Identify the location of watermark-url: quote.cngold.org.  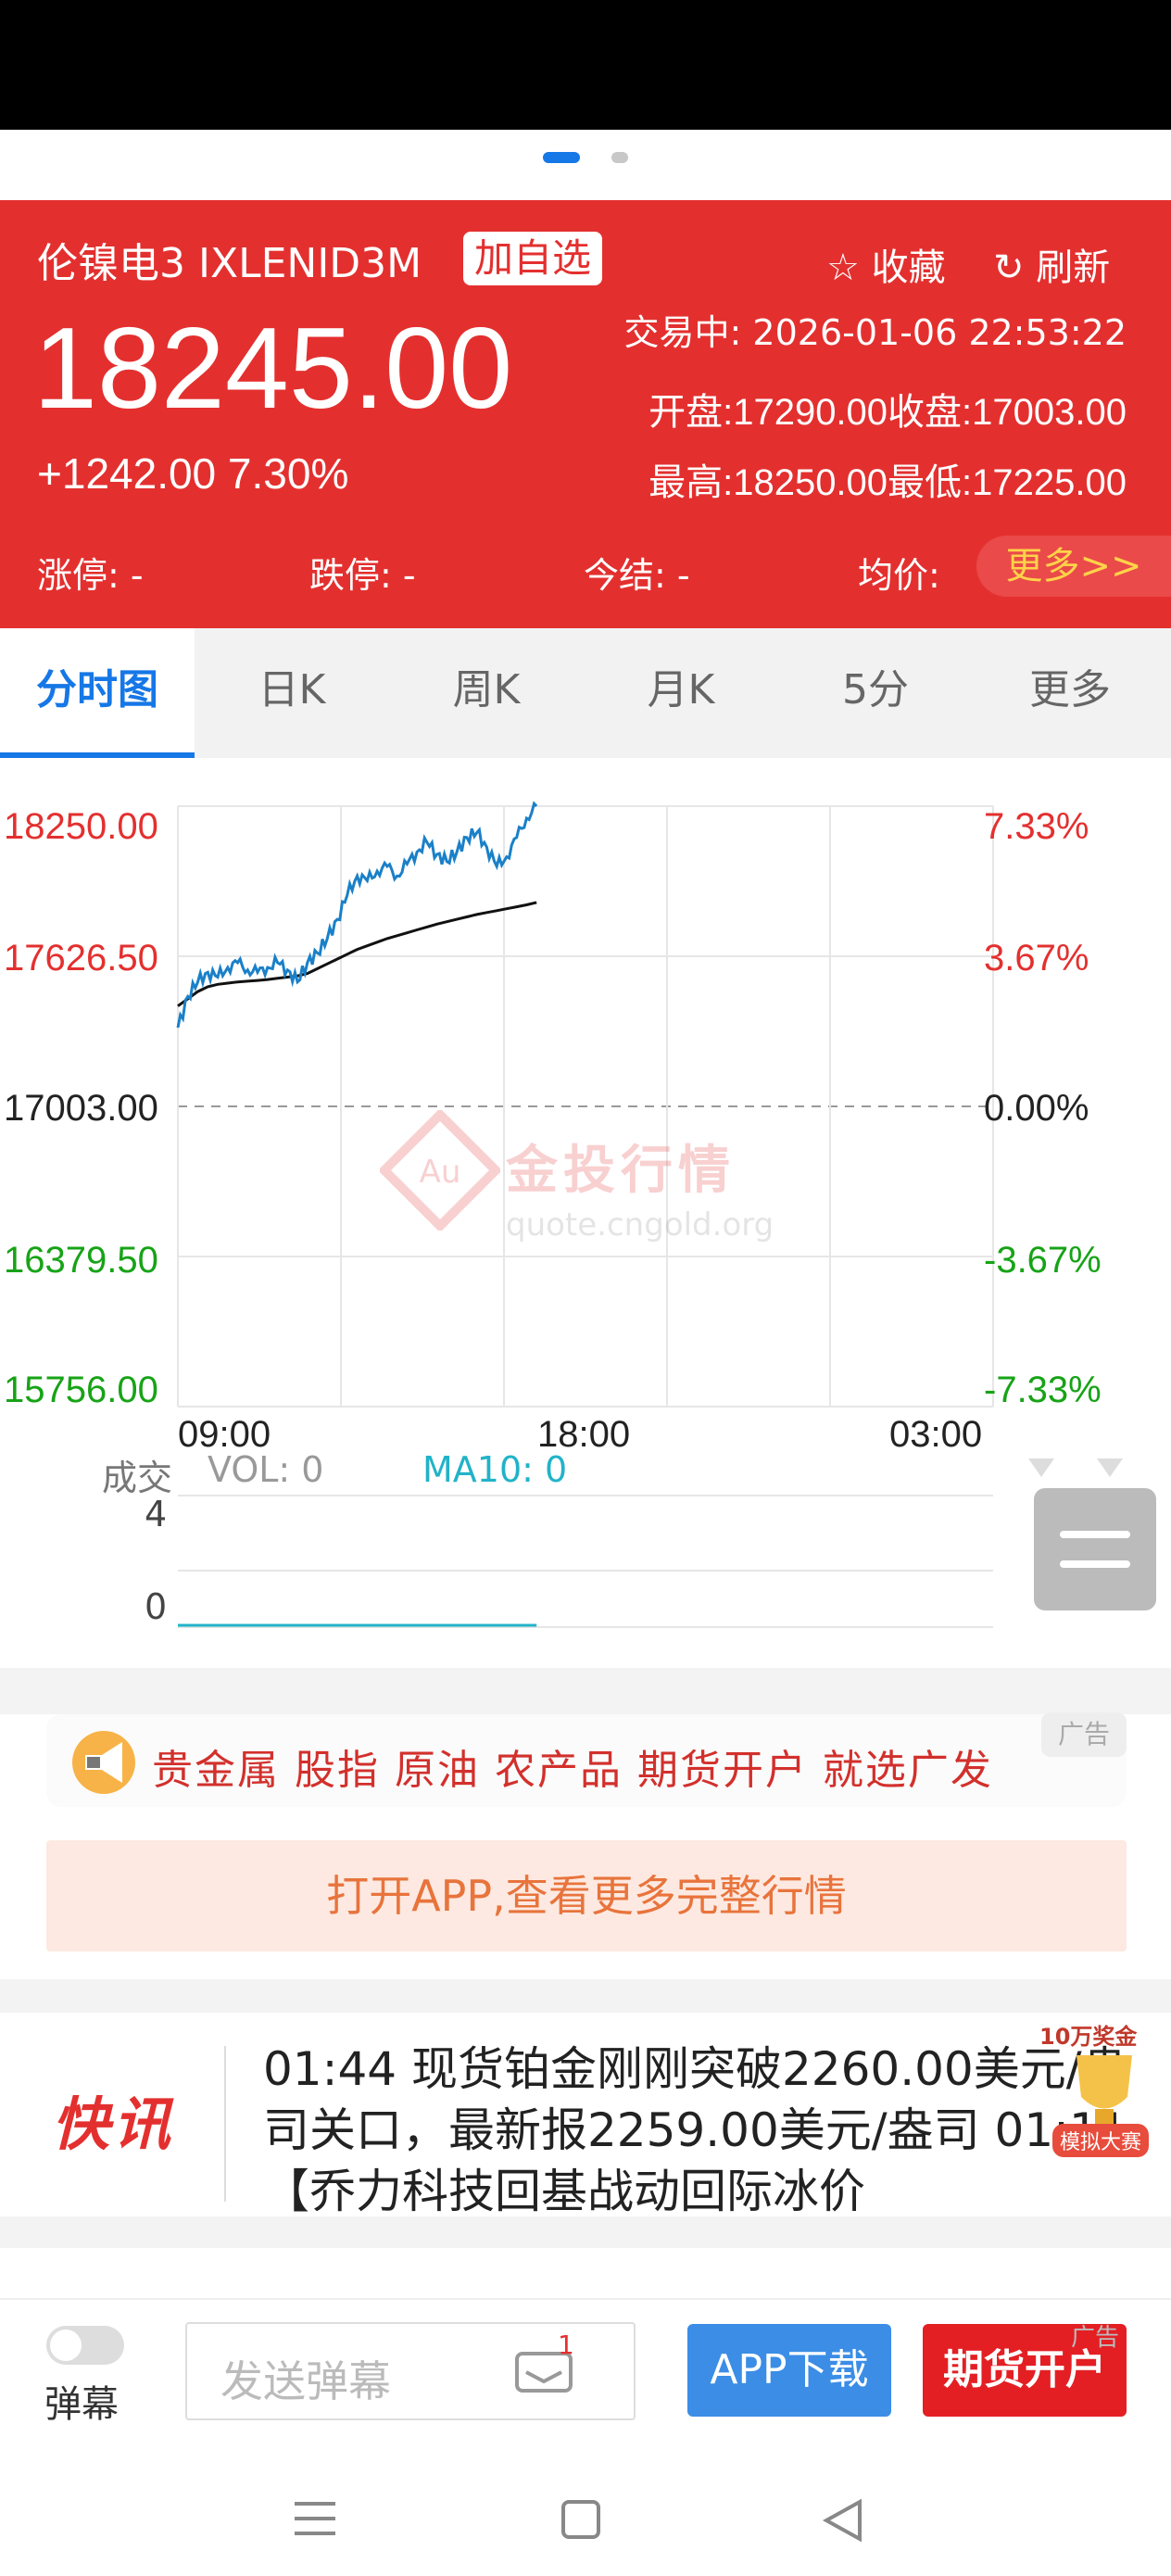
(640, 1225).